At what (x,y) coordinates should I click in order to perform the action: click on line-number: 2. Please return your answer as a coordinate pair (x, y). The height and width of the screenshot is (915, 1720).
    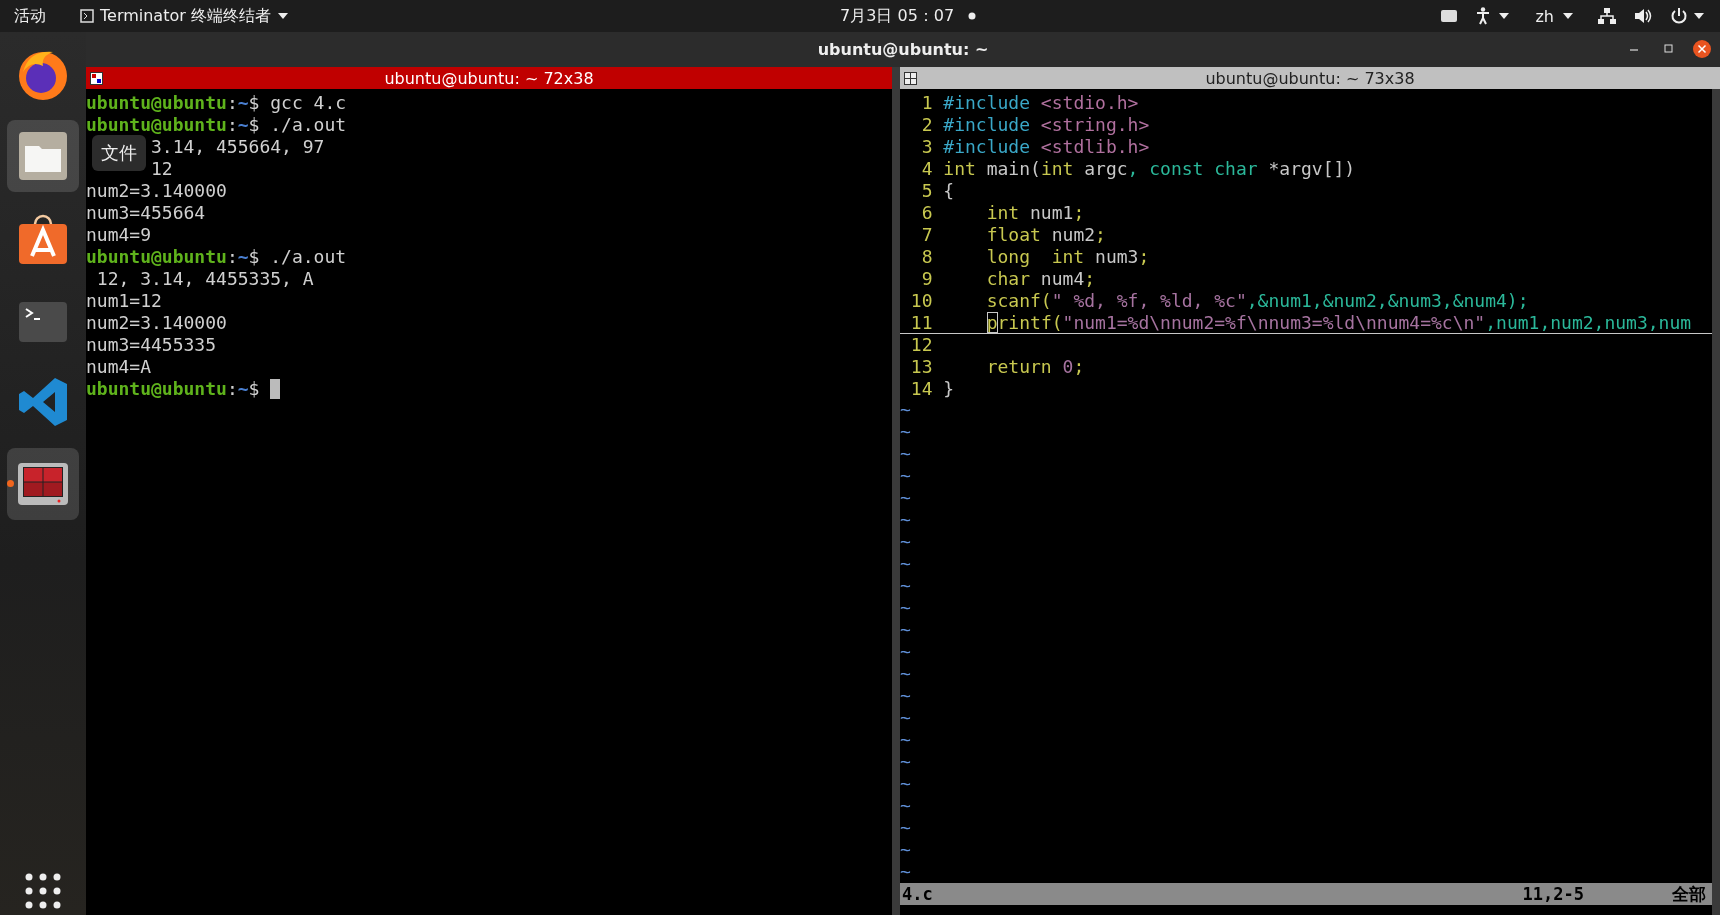
    Looking at the image, I should click on (926, 125).